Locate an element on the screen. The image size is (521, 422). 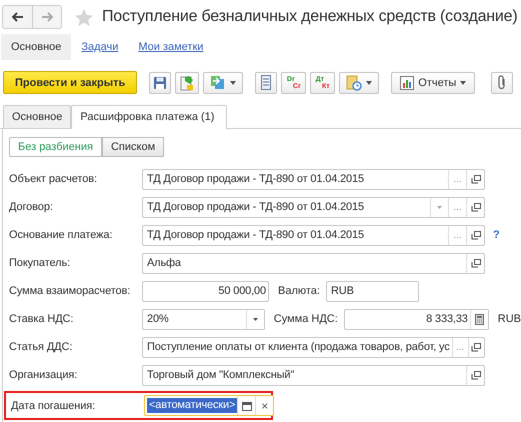
date-field: <автоматически> × is located at coordinates (209, 405).